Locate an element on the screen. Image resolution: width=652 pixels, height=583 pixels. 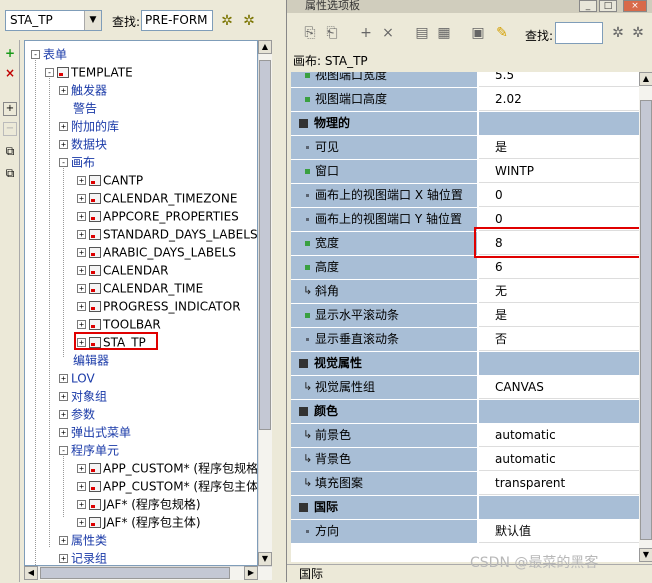
tree-node: + CANTP is located at coordinates (110, 180).